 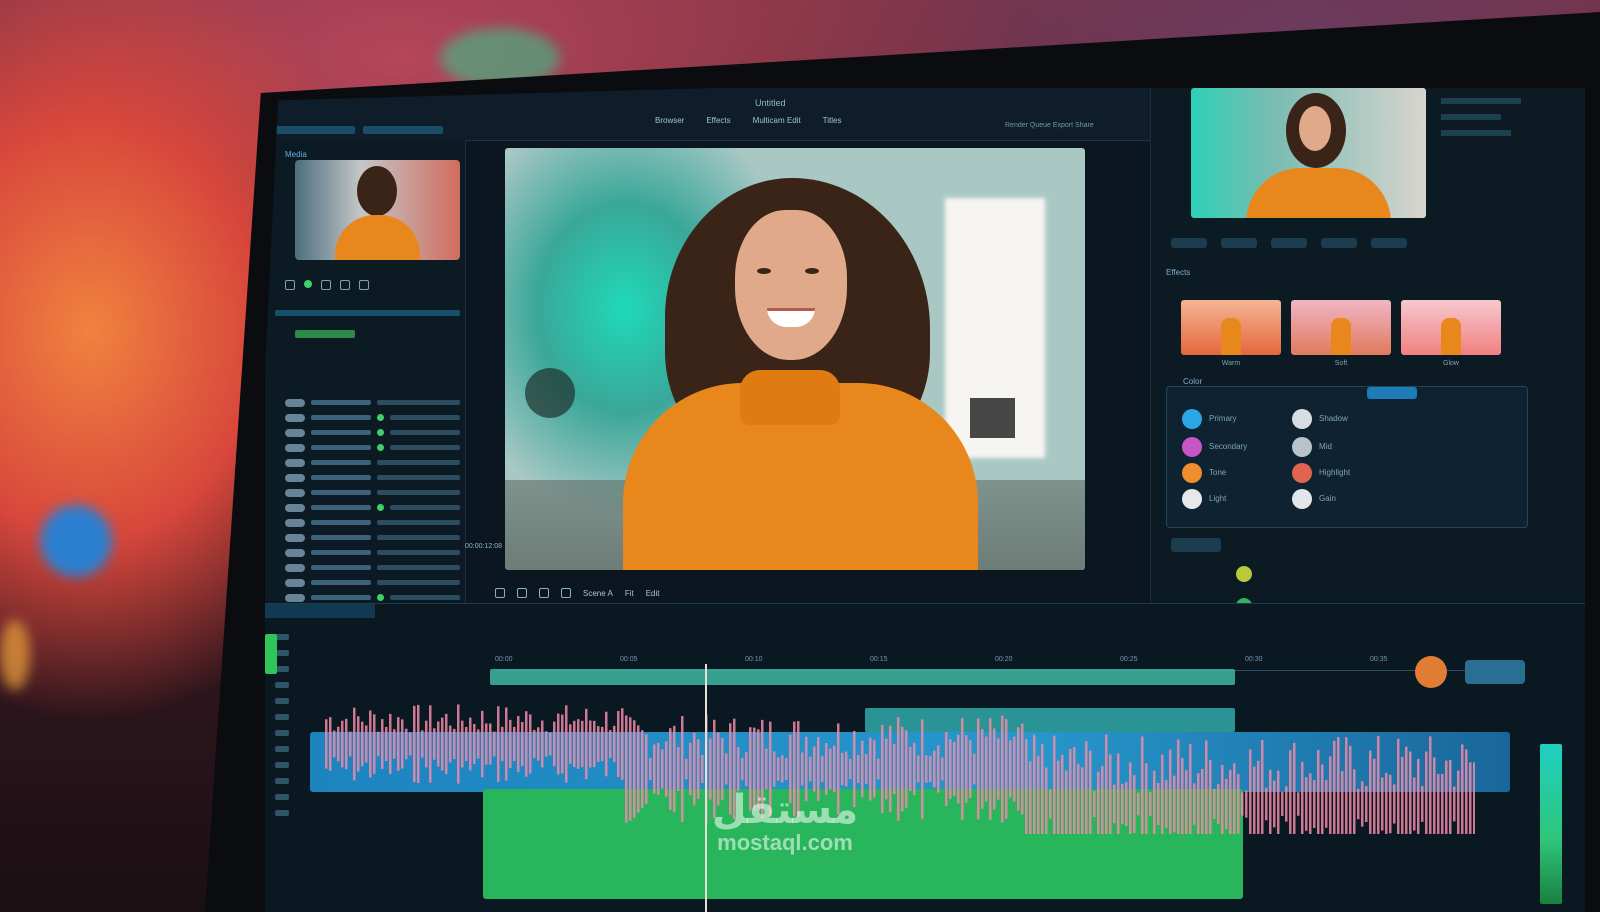 I want to click on toggle-yellow, so click(x=1244, y=574).